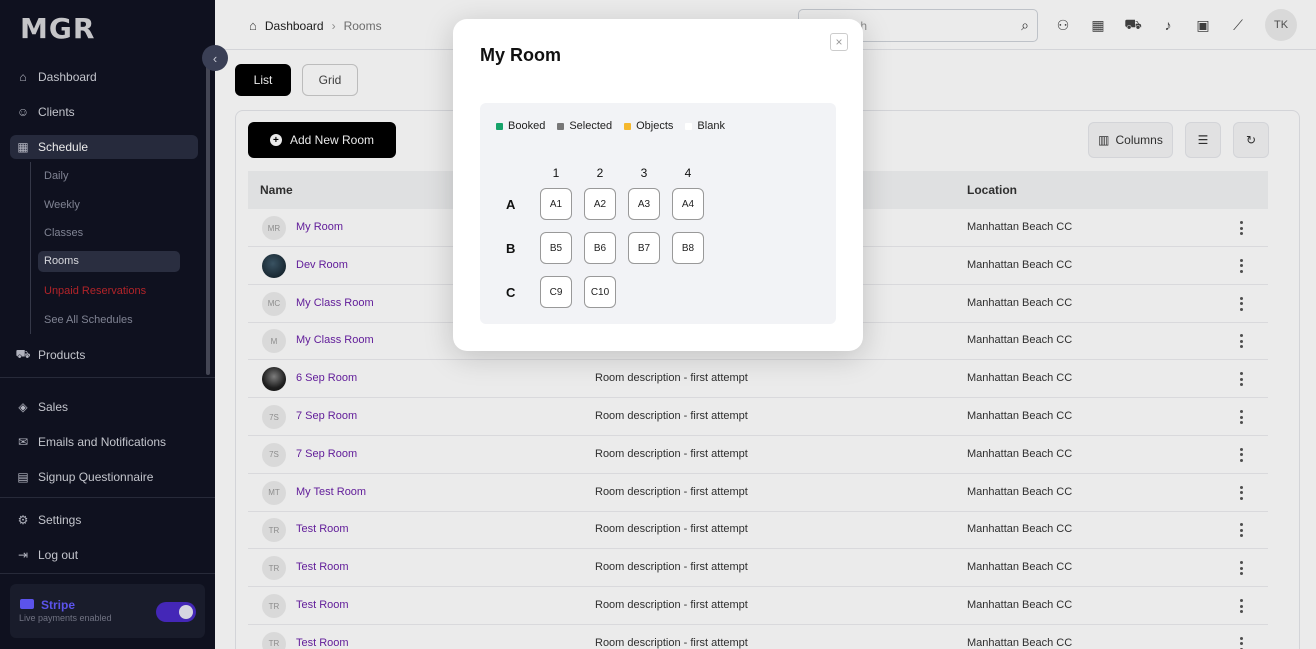 This screenshot has width=1316, height=649. What do you see at coordinates (711, 126) in the screenshot?
I see `legend-label: Blank` at bounding box center [711, 126].